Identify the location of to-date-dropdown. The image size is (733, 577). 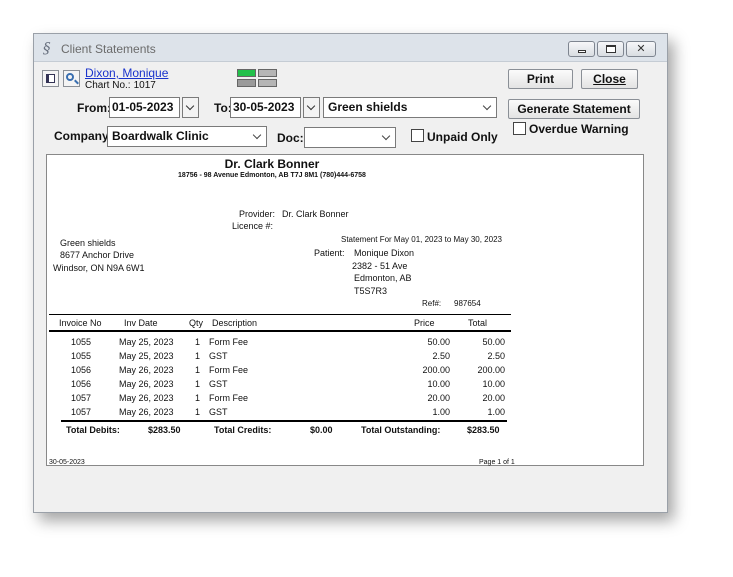
(311, 107).